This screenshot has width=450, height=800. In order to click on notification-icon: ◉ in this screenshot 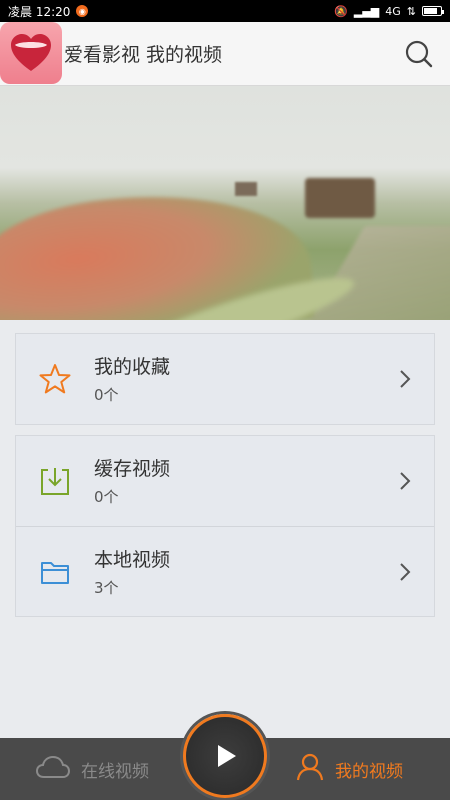, I will do `click(82, 11)`.